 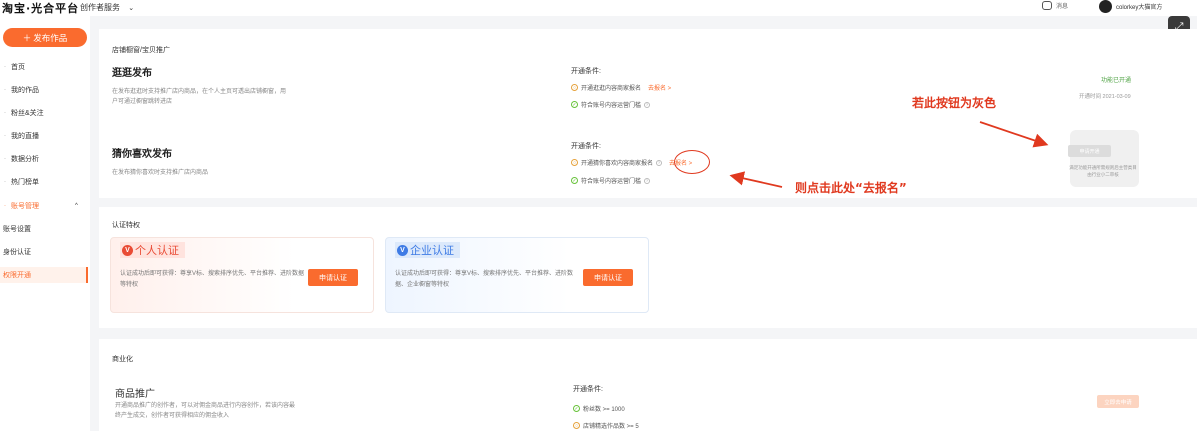 I want to click on section-title: 认证特权, so click(x=126, y=225).